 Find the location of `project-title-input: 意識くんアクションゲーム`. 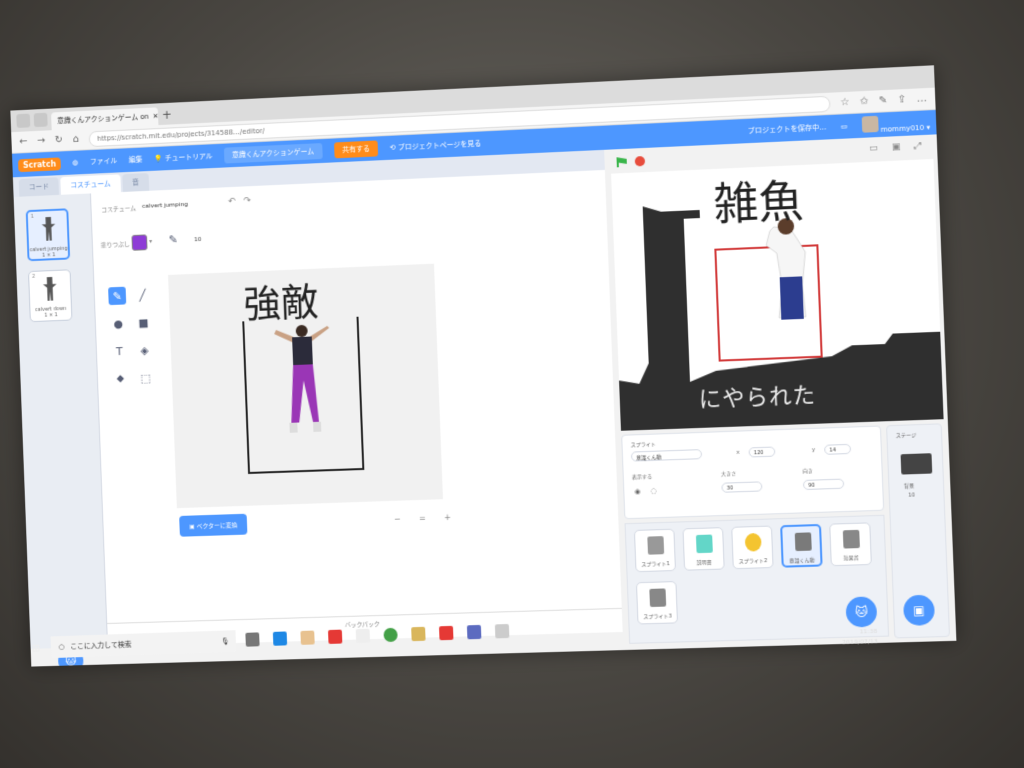

project-title-input: 意識くんアクションゲーム is located at coordinates (273, 153).